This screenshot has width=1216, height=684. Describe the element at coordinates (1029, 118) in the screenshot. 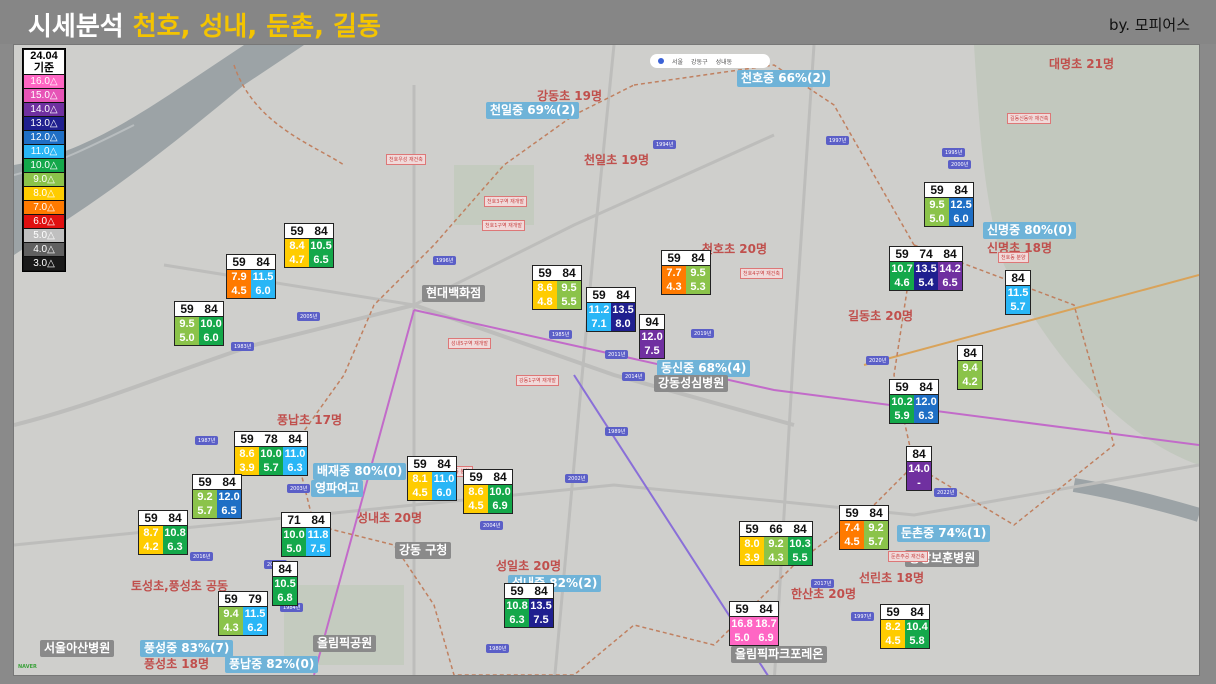

I see `redevelopment-pin: 길동신동아 재건축` at that location.